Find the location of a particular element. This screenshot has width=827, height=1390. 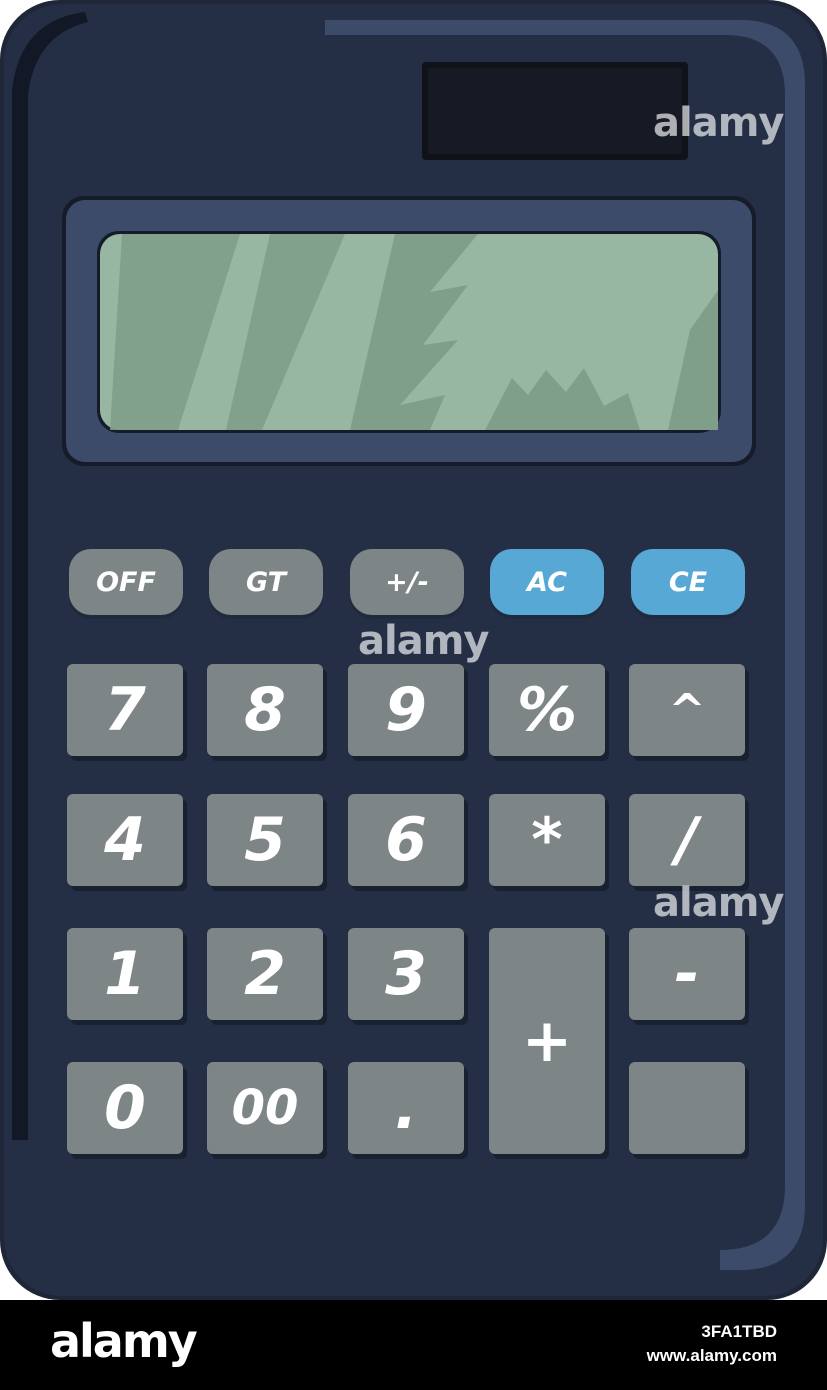

plus-key: + is located at coordinates (547, 1041).